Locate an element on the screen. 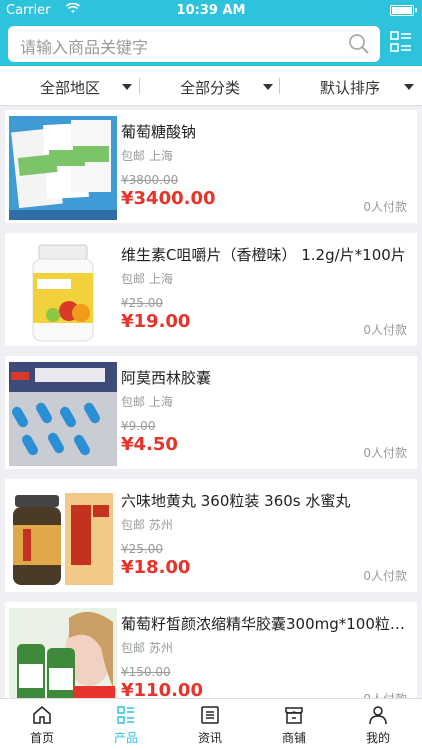  product-price: ¥3400.00 is located at coordinates (168, 198).